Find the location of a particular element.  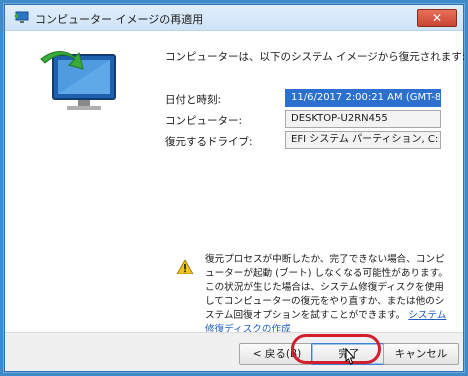

computer-label: コンピューター: is located at coordinates (204, 121).